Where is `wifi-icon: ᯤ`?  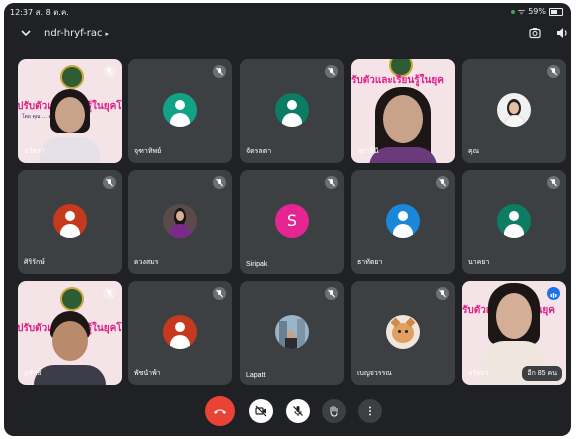
wifi-icon: ᯤ is located at coordinates (521, 11).